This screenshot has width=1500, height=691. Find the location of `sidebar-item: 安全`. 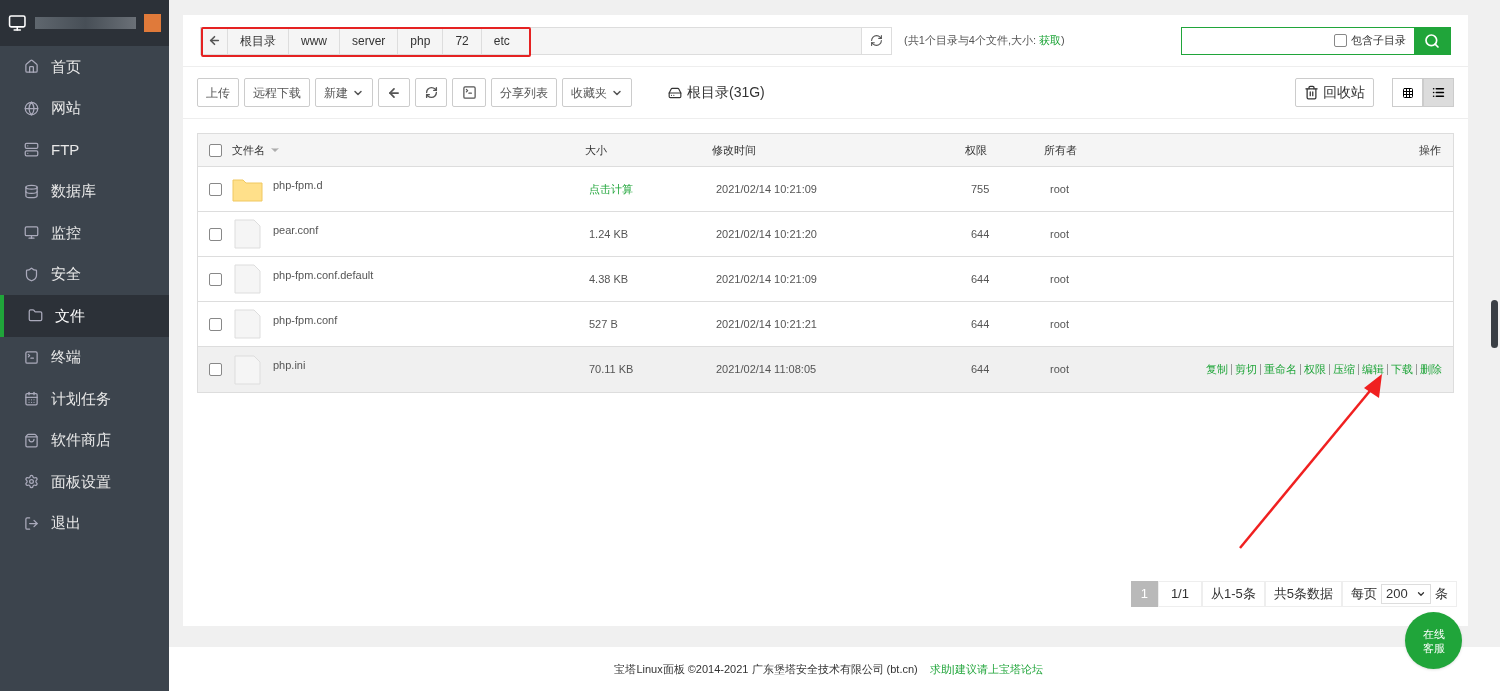

sidebar-item: 安全 is located at coordinates (84, 274).